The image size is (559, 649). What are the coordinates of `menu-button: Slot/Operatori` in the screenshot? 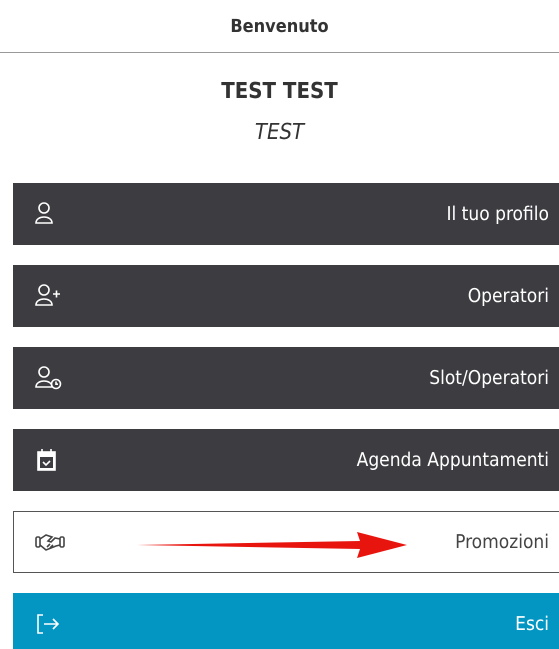 It's located at (286, 378).